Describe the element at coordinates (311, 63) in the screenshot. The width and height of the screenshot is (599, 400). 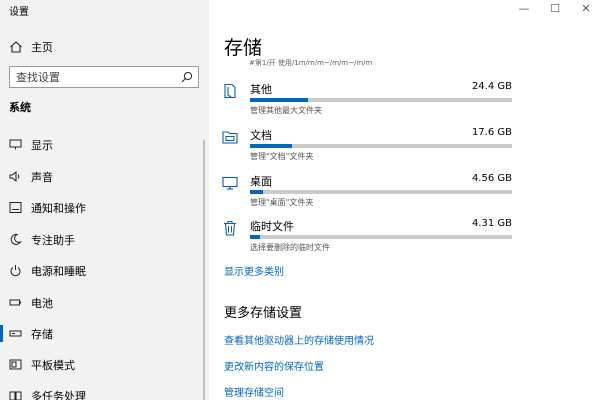
I see `clipped-scrolled-text: #第1/开 使用/1m/m/m~/m/m~/m/m` at that location.